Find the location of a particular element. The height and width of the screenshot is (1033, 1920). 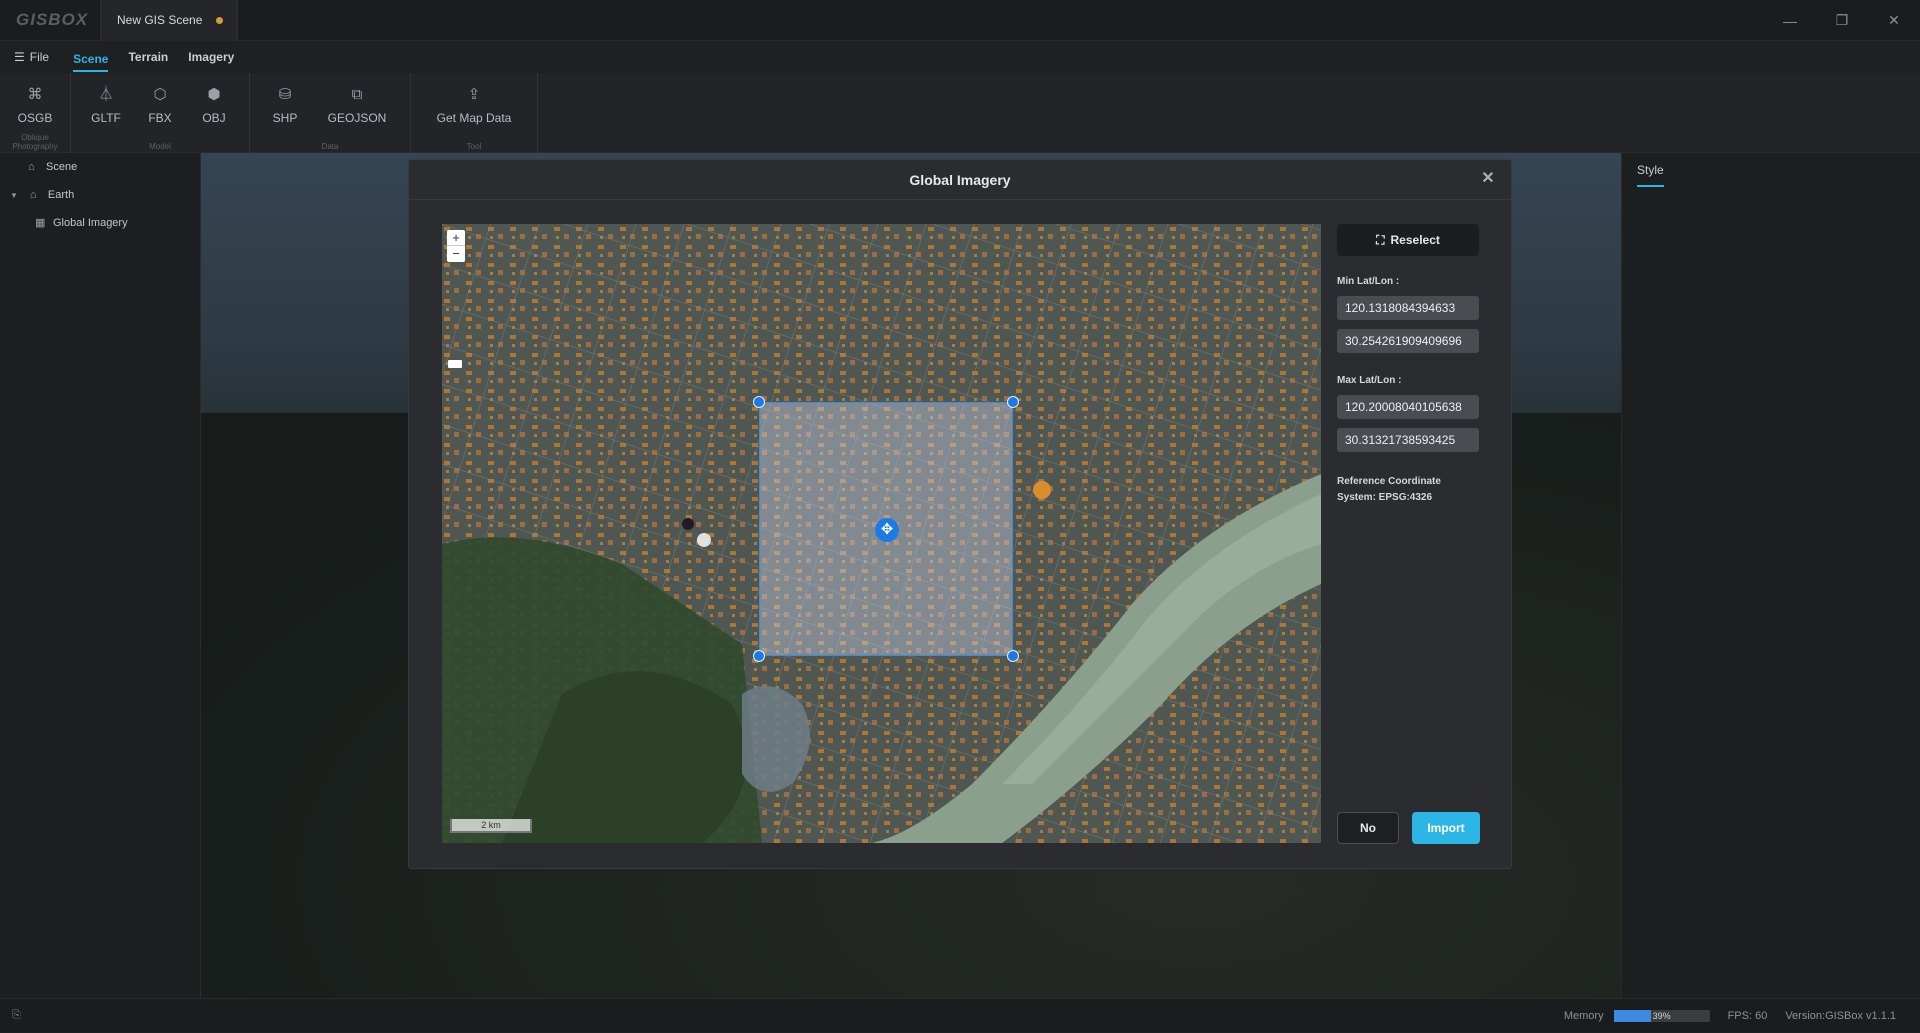

ribbon-group-data: ⛁ SHP ⧉ GEOJSON Data is located at coordinates (330, 113).